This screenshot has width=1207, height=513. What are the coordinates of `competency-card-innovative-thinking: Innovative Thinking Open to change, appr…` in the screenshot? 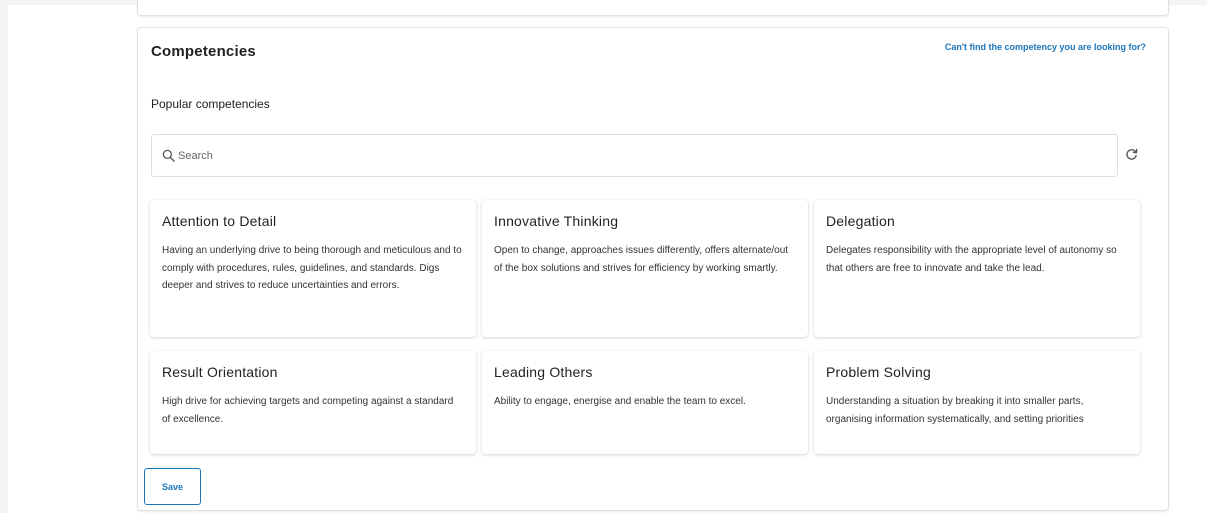 It's located at (645, 268).